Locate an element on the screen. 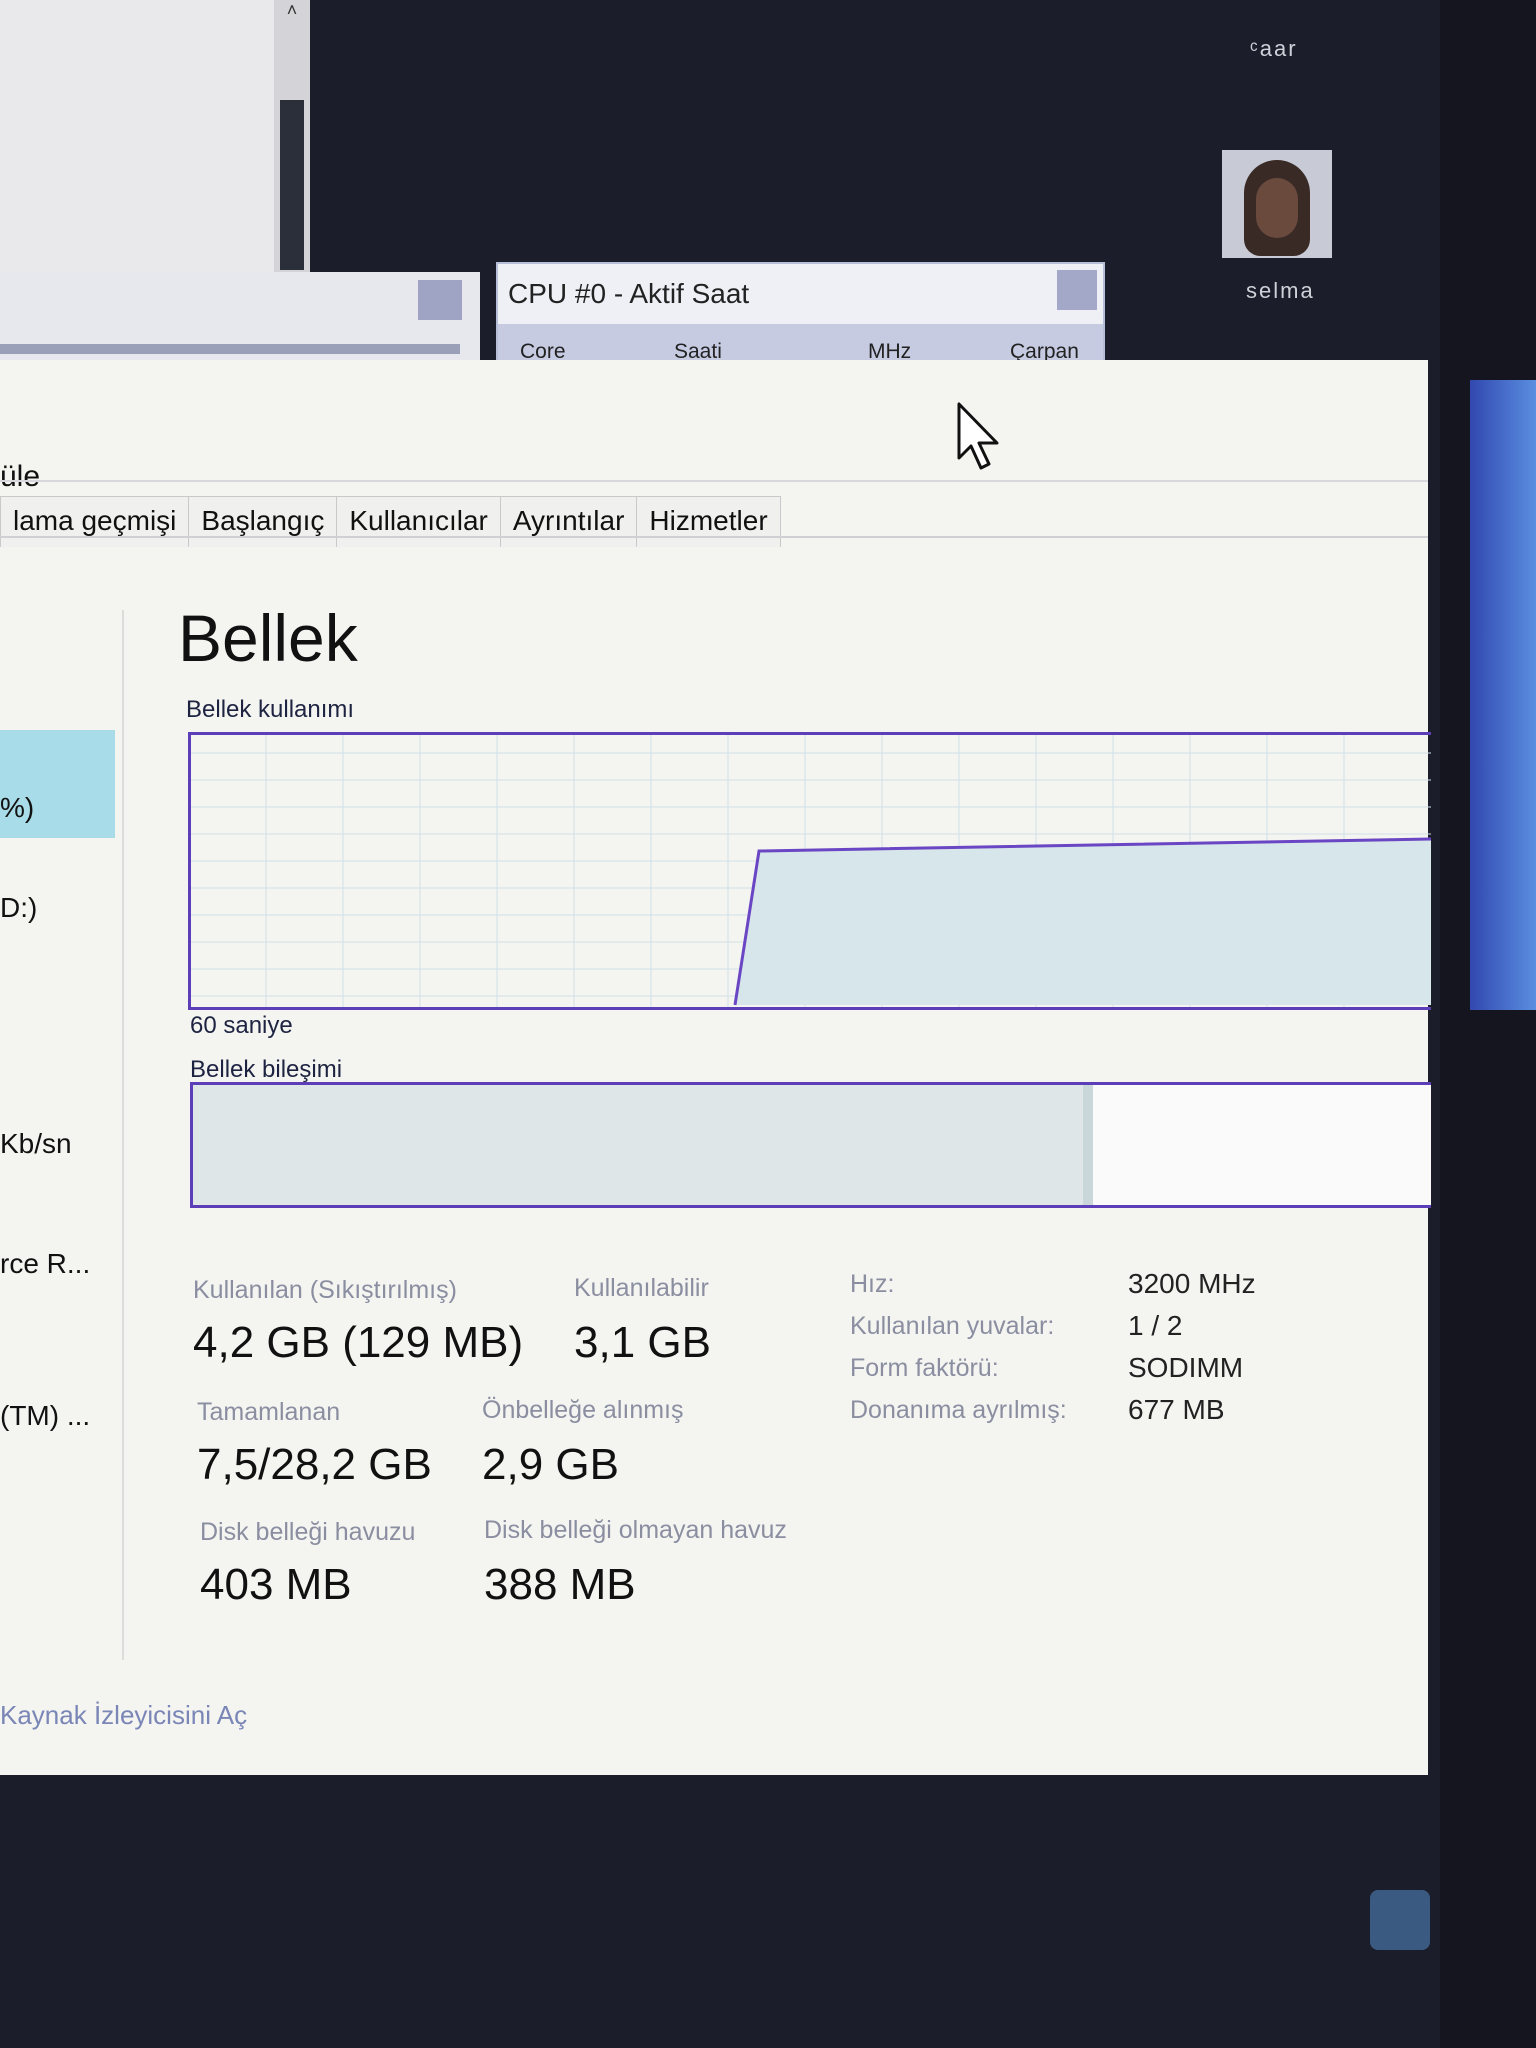 The image size is (1536, 2048). memory-composition-bar is located at coordinates (810, 1145).